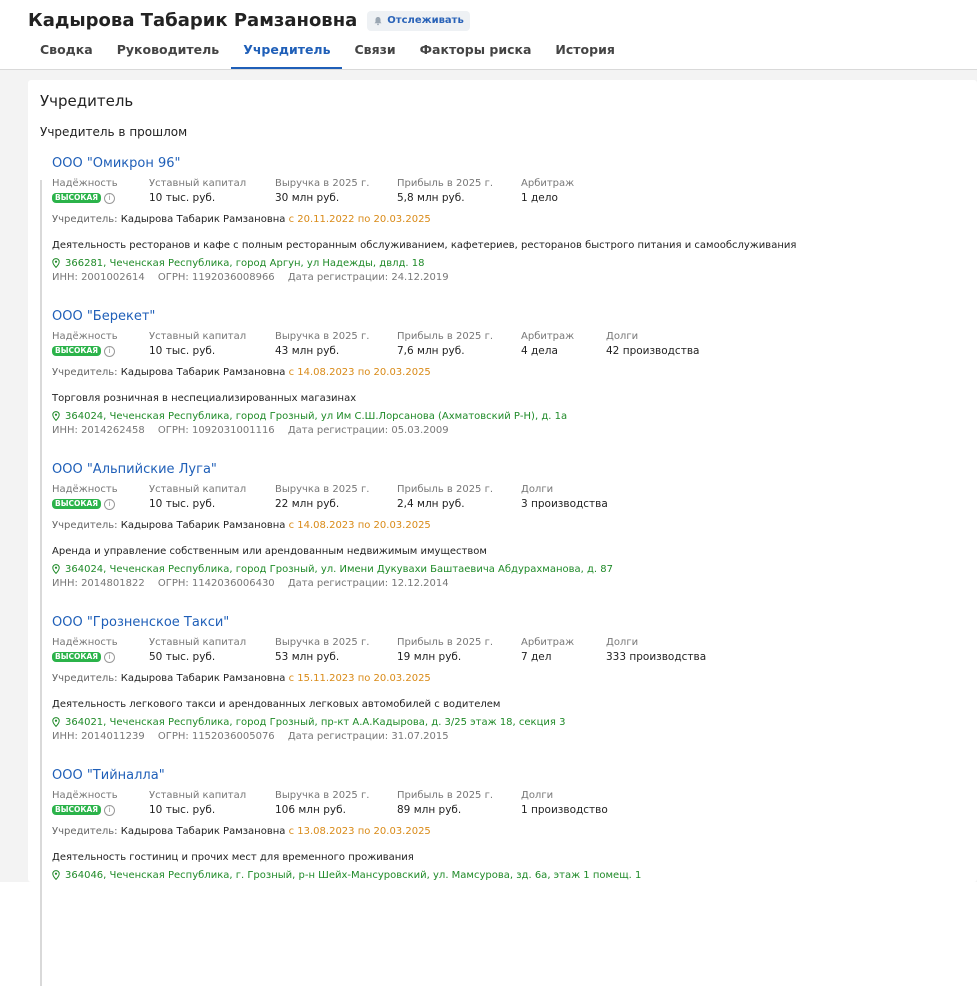  I want to click on reliability-badge: ВЫСОКАЯ, so click(77, 351).